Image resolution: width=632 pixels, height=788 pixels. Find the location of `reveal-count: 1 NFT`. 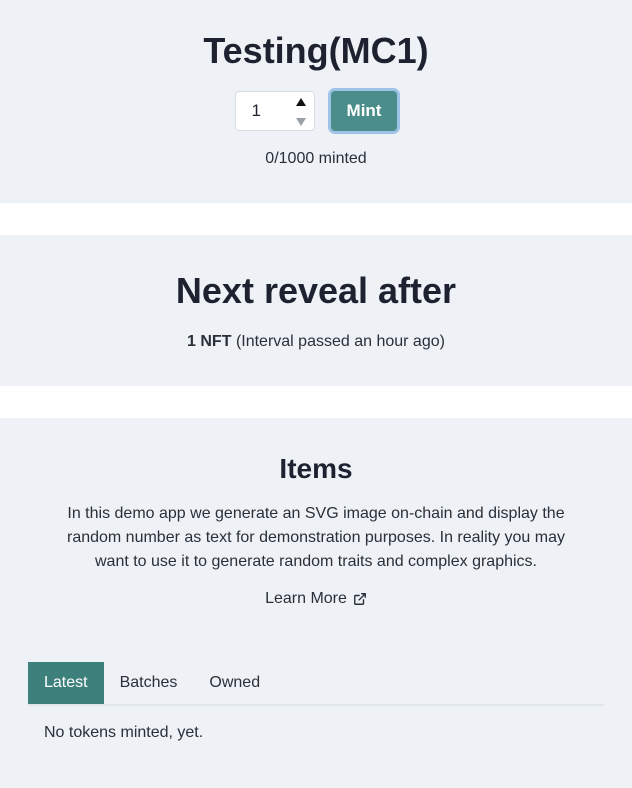

reveal-count: 1 NFT is located at coordinates (209, 341).